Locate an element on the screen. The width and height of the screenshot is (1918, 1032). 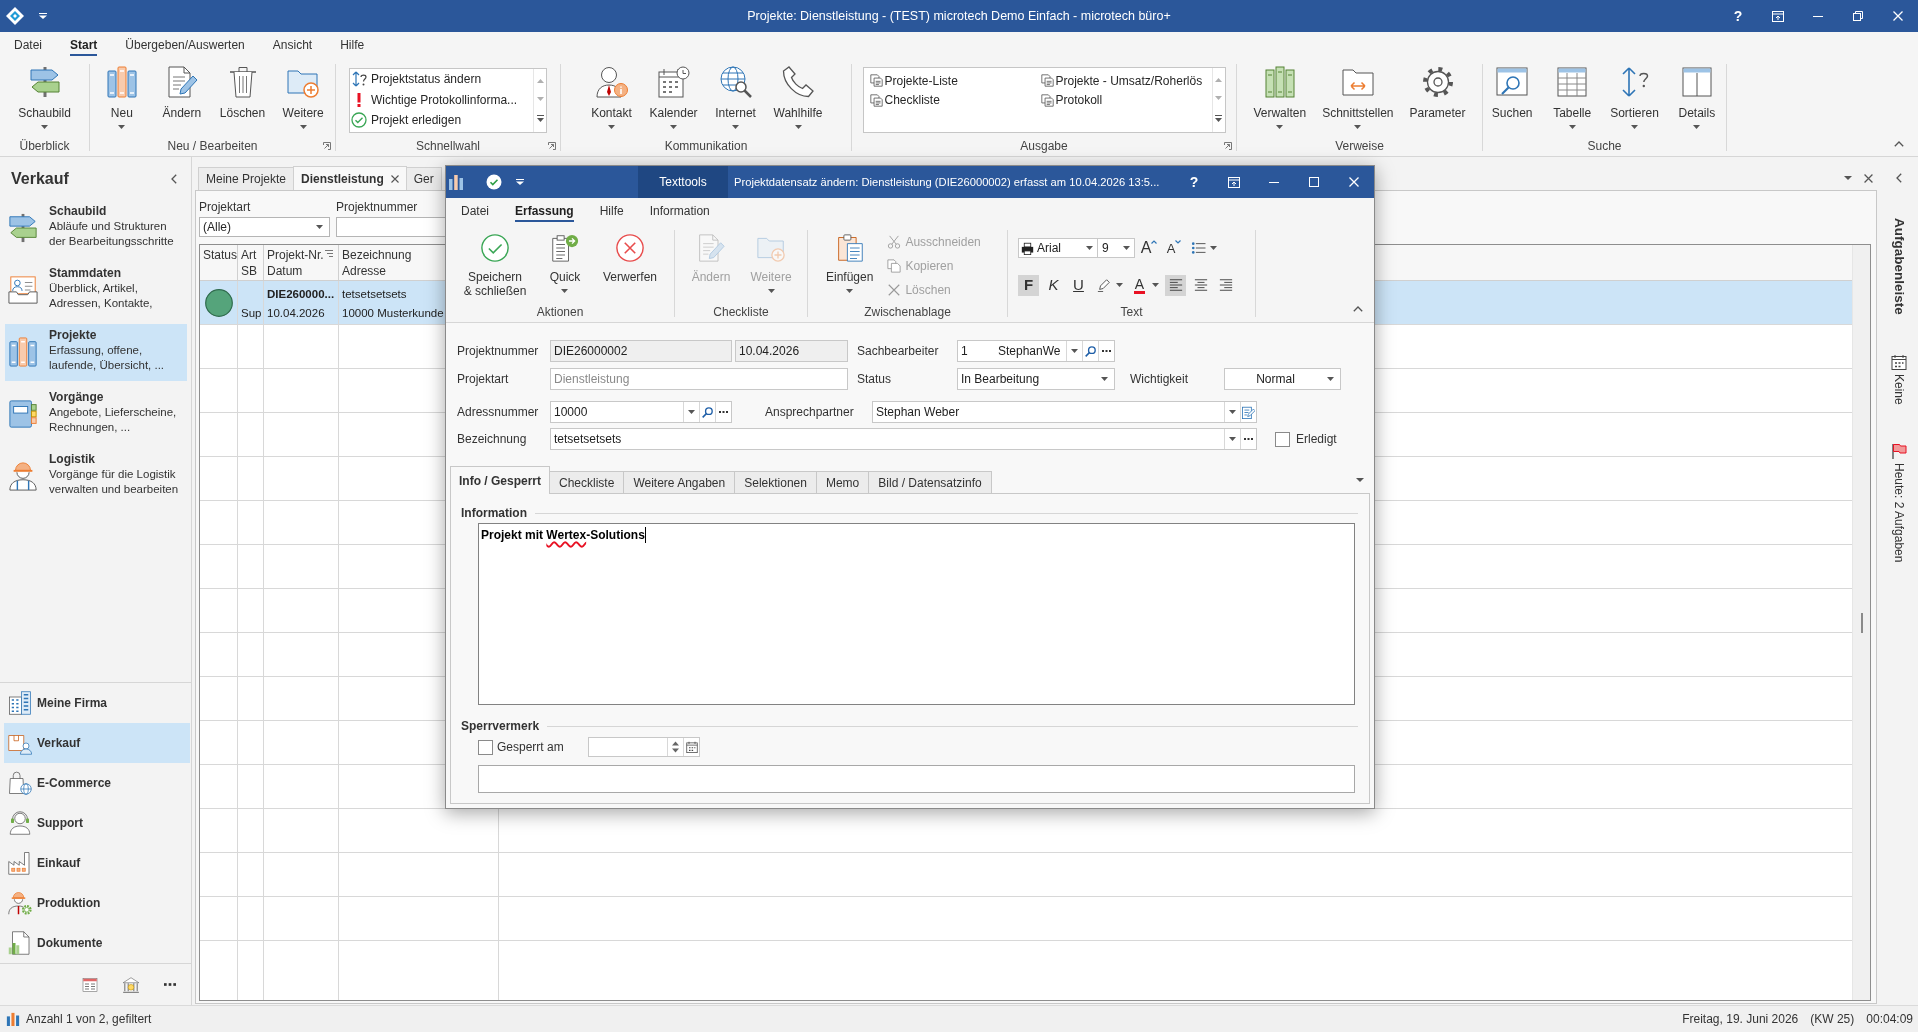
context-tab: Texttools is located at coordinates (683, 182).